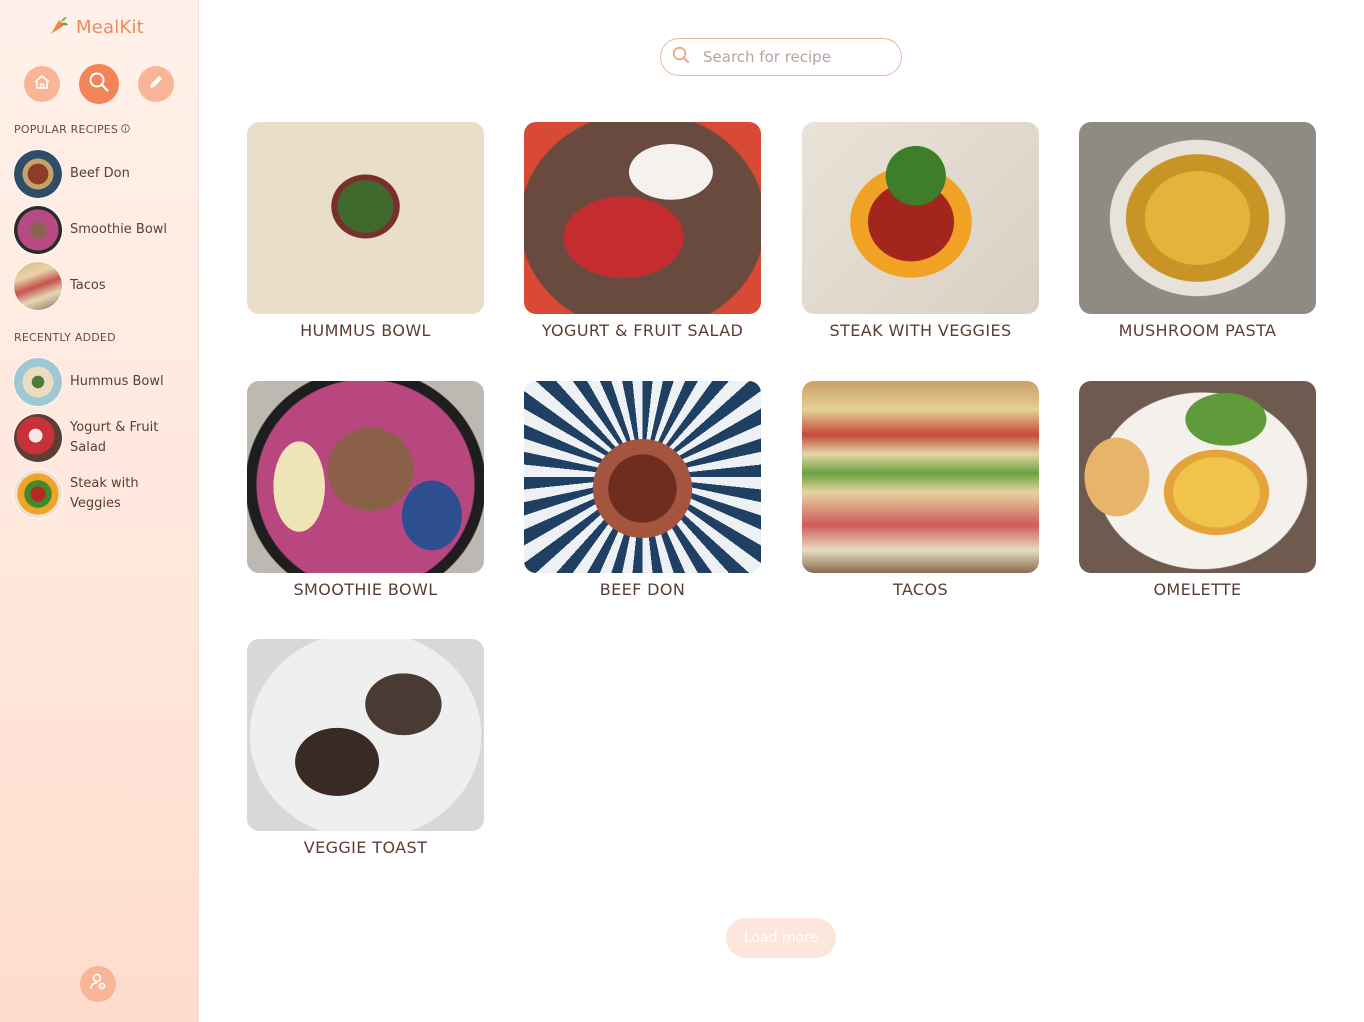 This screenshot has width=1364, height=1022. I want to click on recipe-card-veggie-toast: VEGGIE TOAST, so click(365, 748).